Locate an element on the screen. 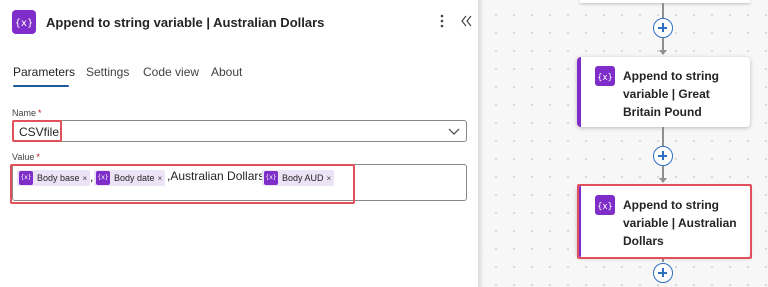 The height and width of the screenshot is (287, 768). tab-code-view: Code view is located at coordinates (171, 72).